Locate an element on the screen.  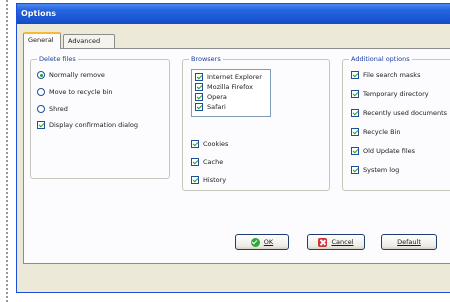
checkbox-label: File search masks is located at coordinates (392, 75).